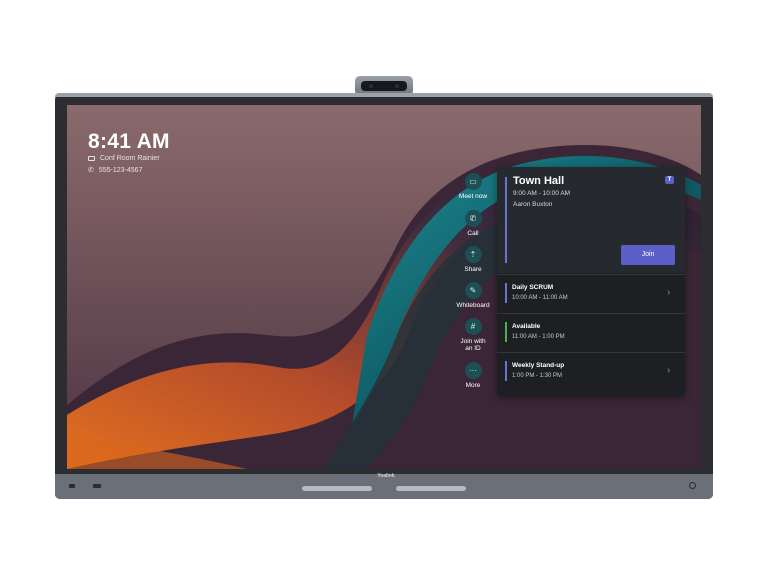 The width and height of the screenshot is (768, 576). I want to click on whiteboard-button: ✎ Whiteboard, so click(473, 295).